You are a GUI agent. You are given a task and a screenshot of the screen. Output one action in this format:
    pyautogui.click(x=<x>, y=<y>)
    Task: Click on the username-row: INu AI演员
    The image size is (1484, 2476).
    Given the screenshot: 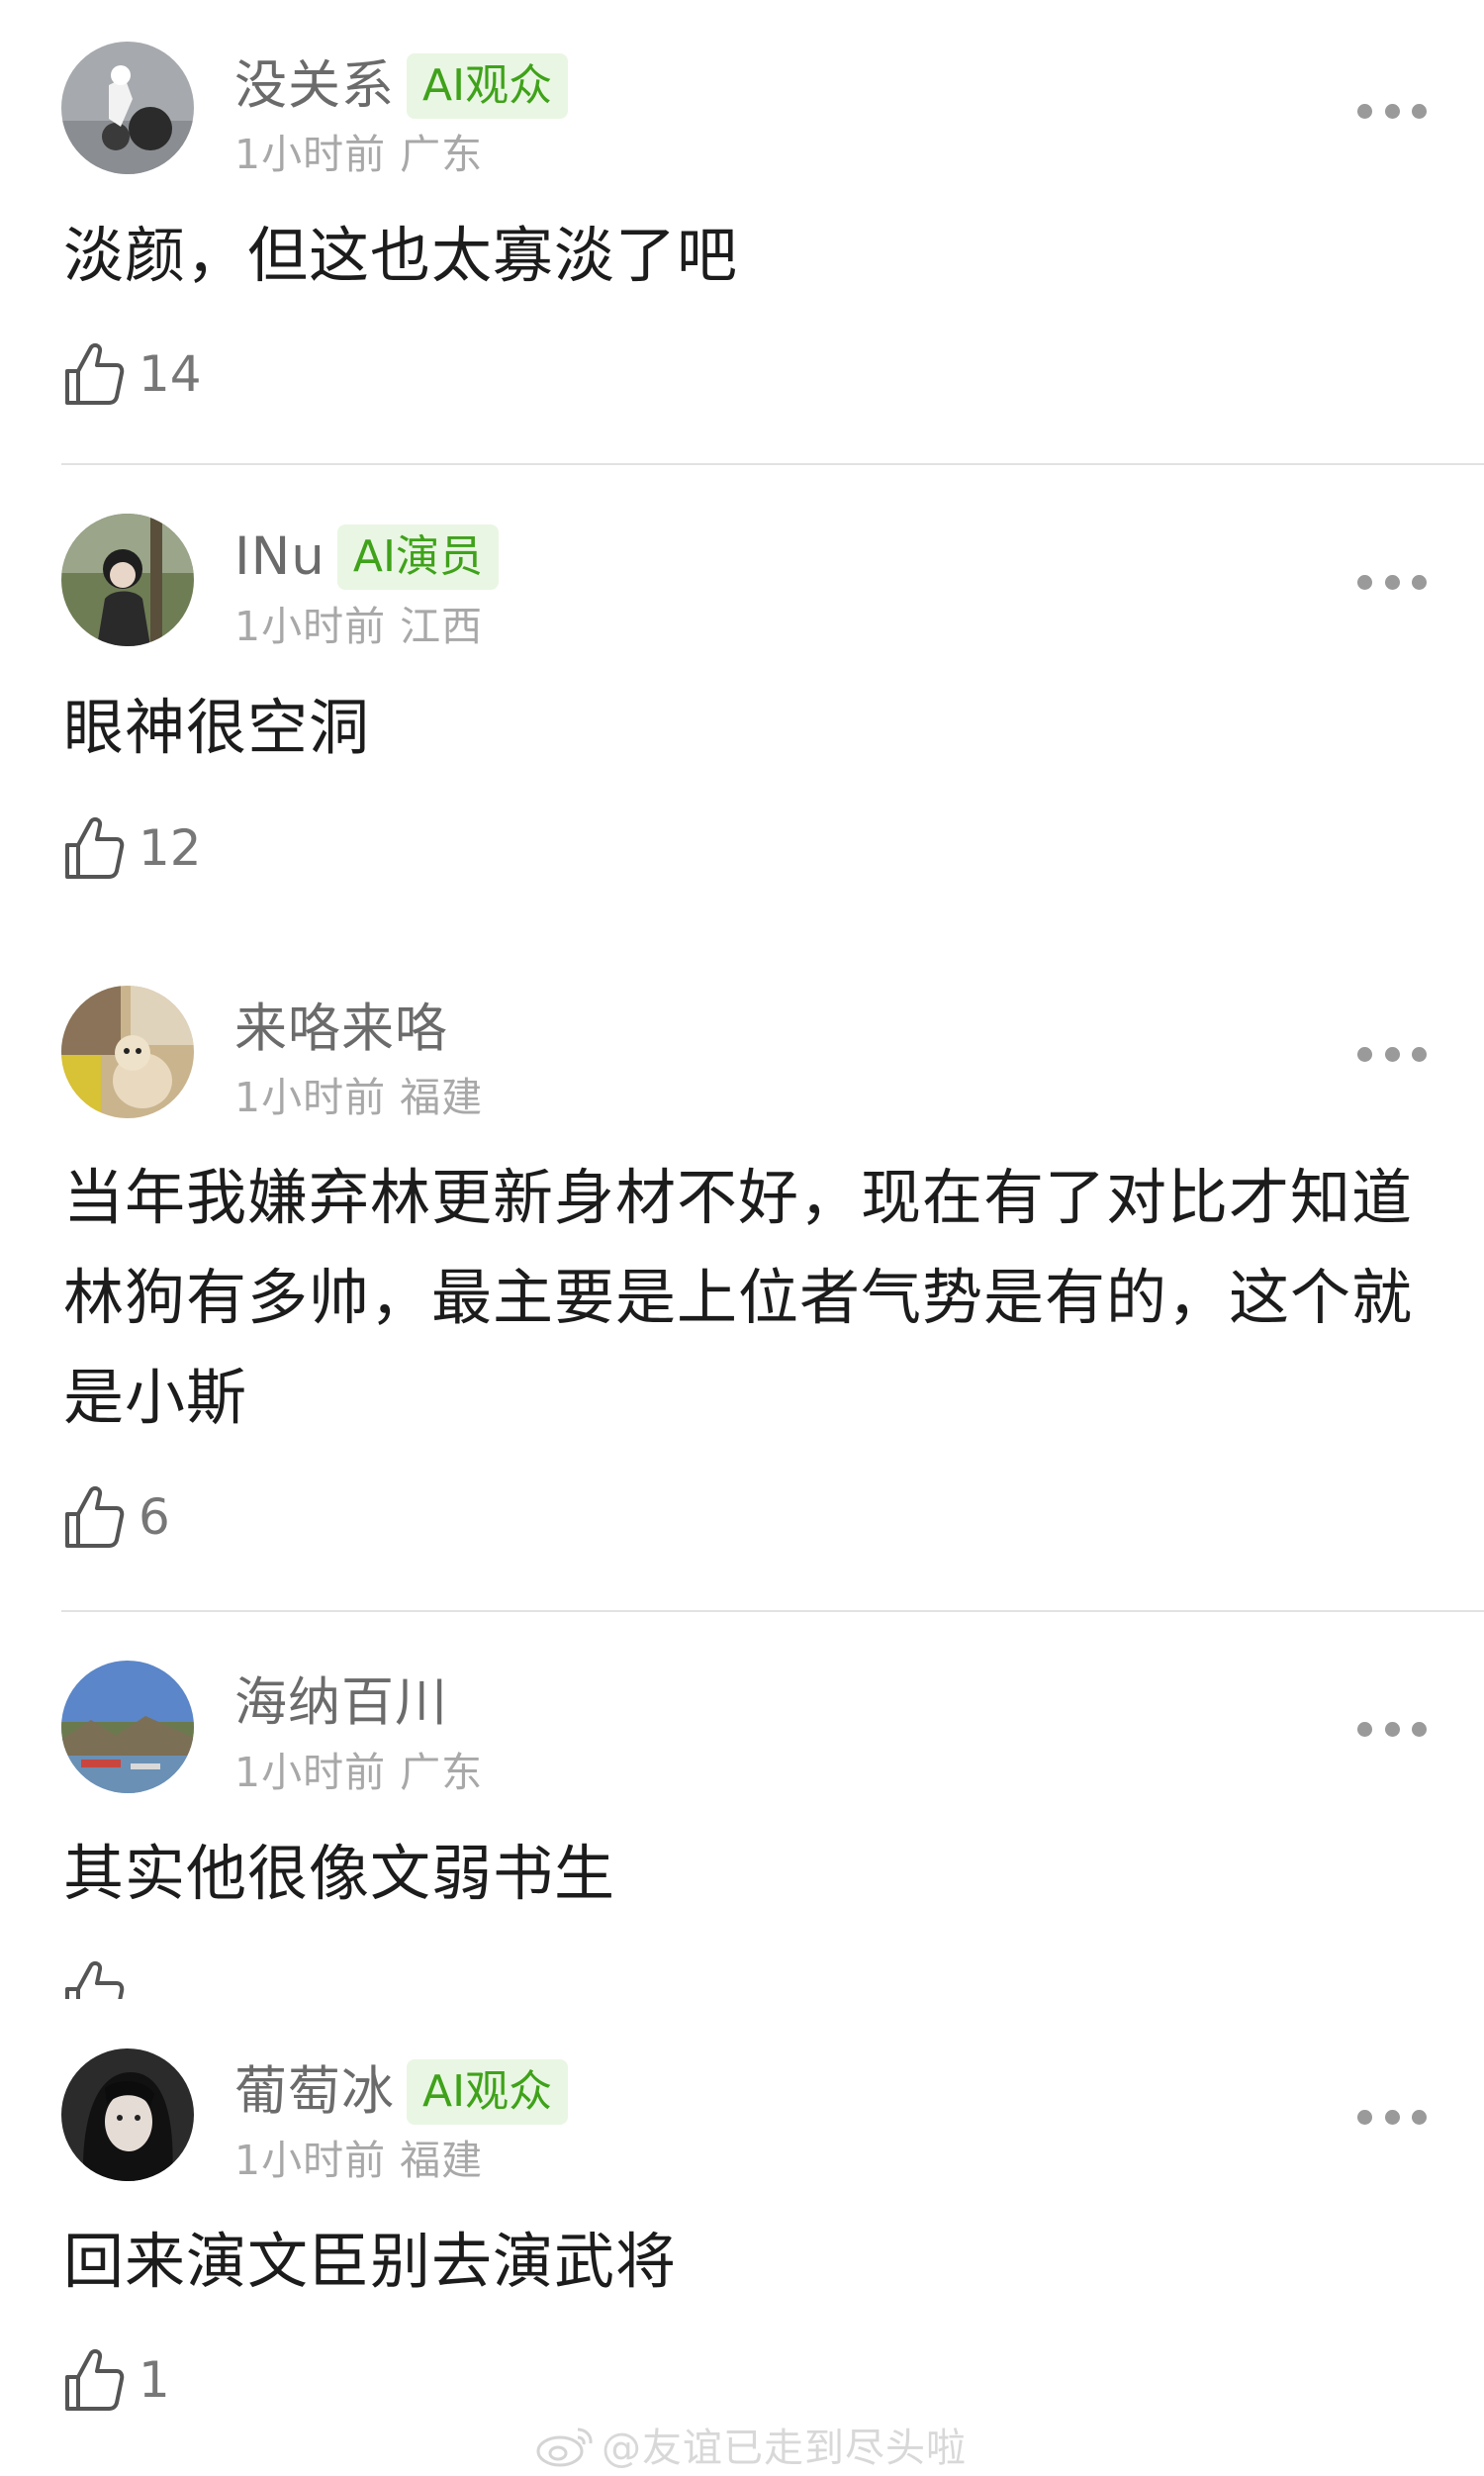 What is the action you would take?
    pyautogui.click(x=366, y=557)
    